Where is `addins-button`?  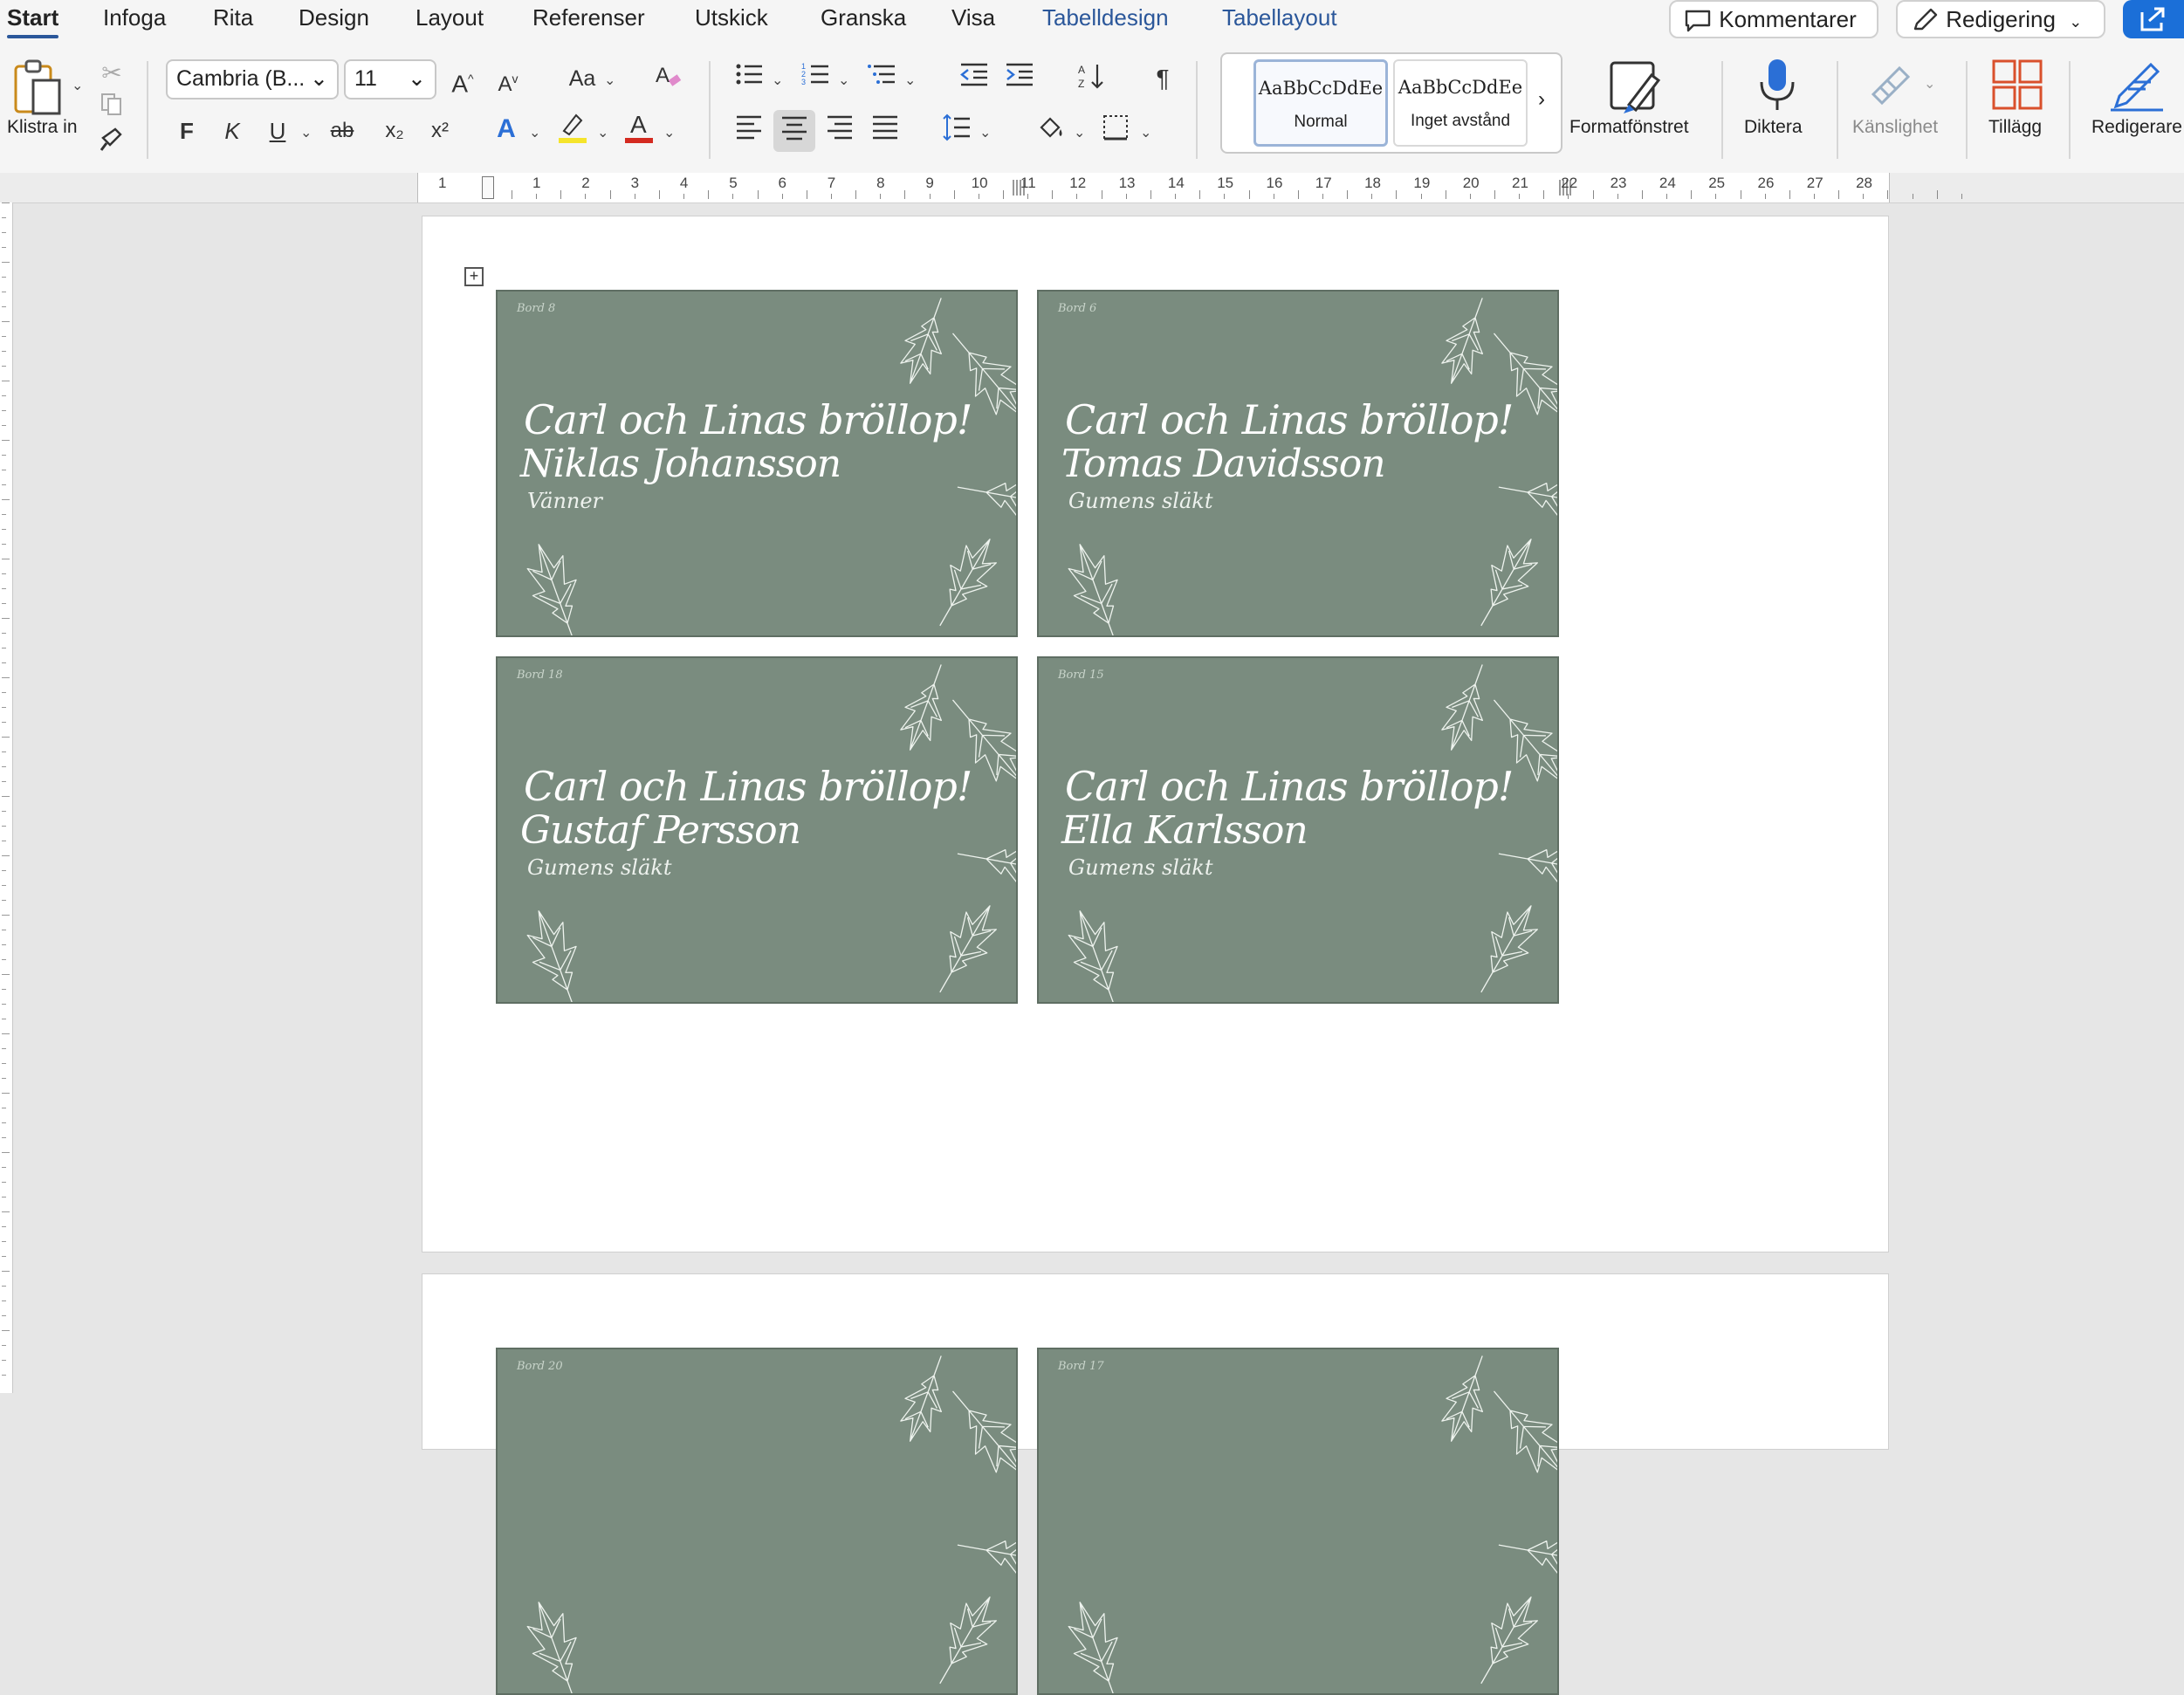
addins-button is located at coordinates (2018, 108).